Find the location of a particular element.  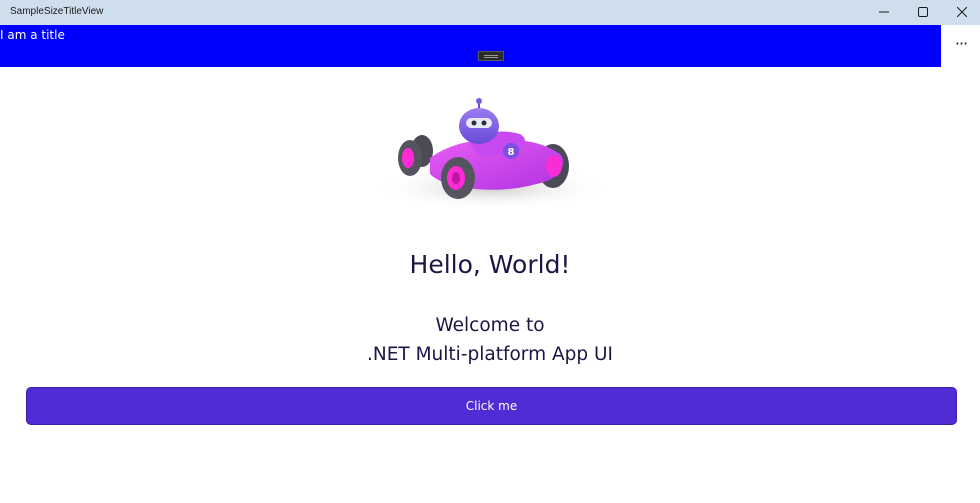

svg-text: 8 is located at coordinates (511, 152).